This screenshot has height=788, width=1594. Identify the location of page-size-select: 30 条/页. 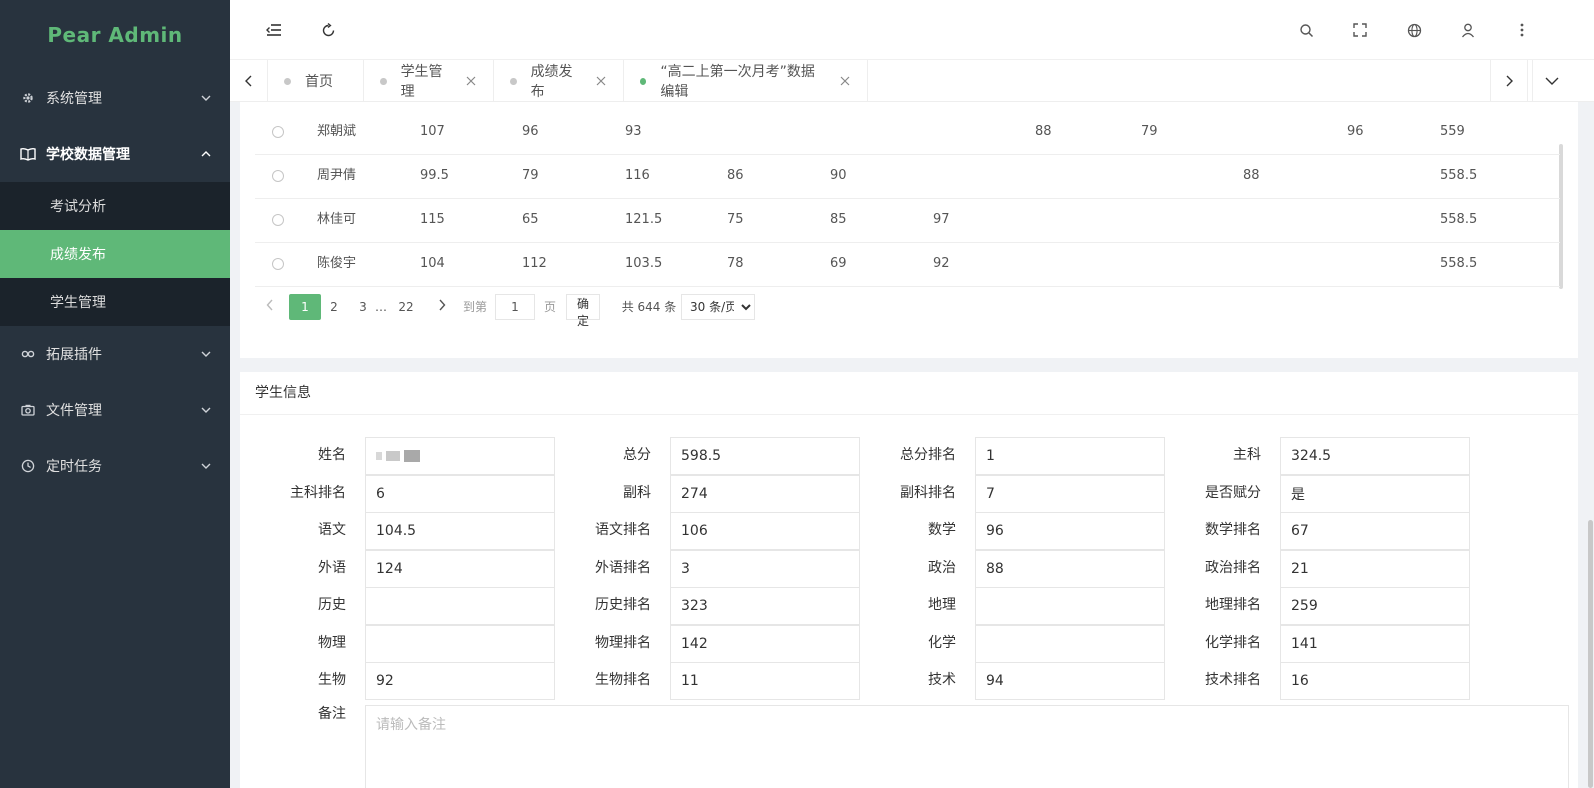
(718, 307).